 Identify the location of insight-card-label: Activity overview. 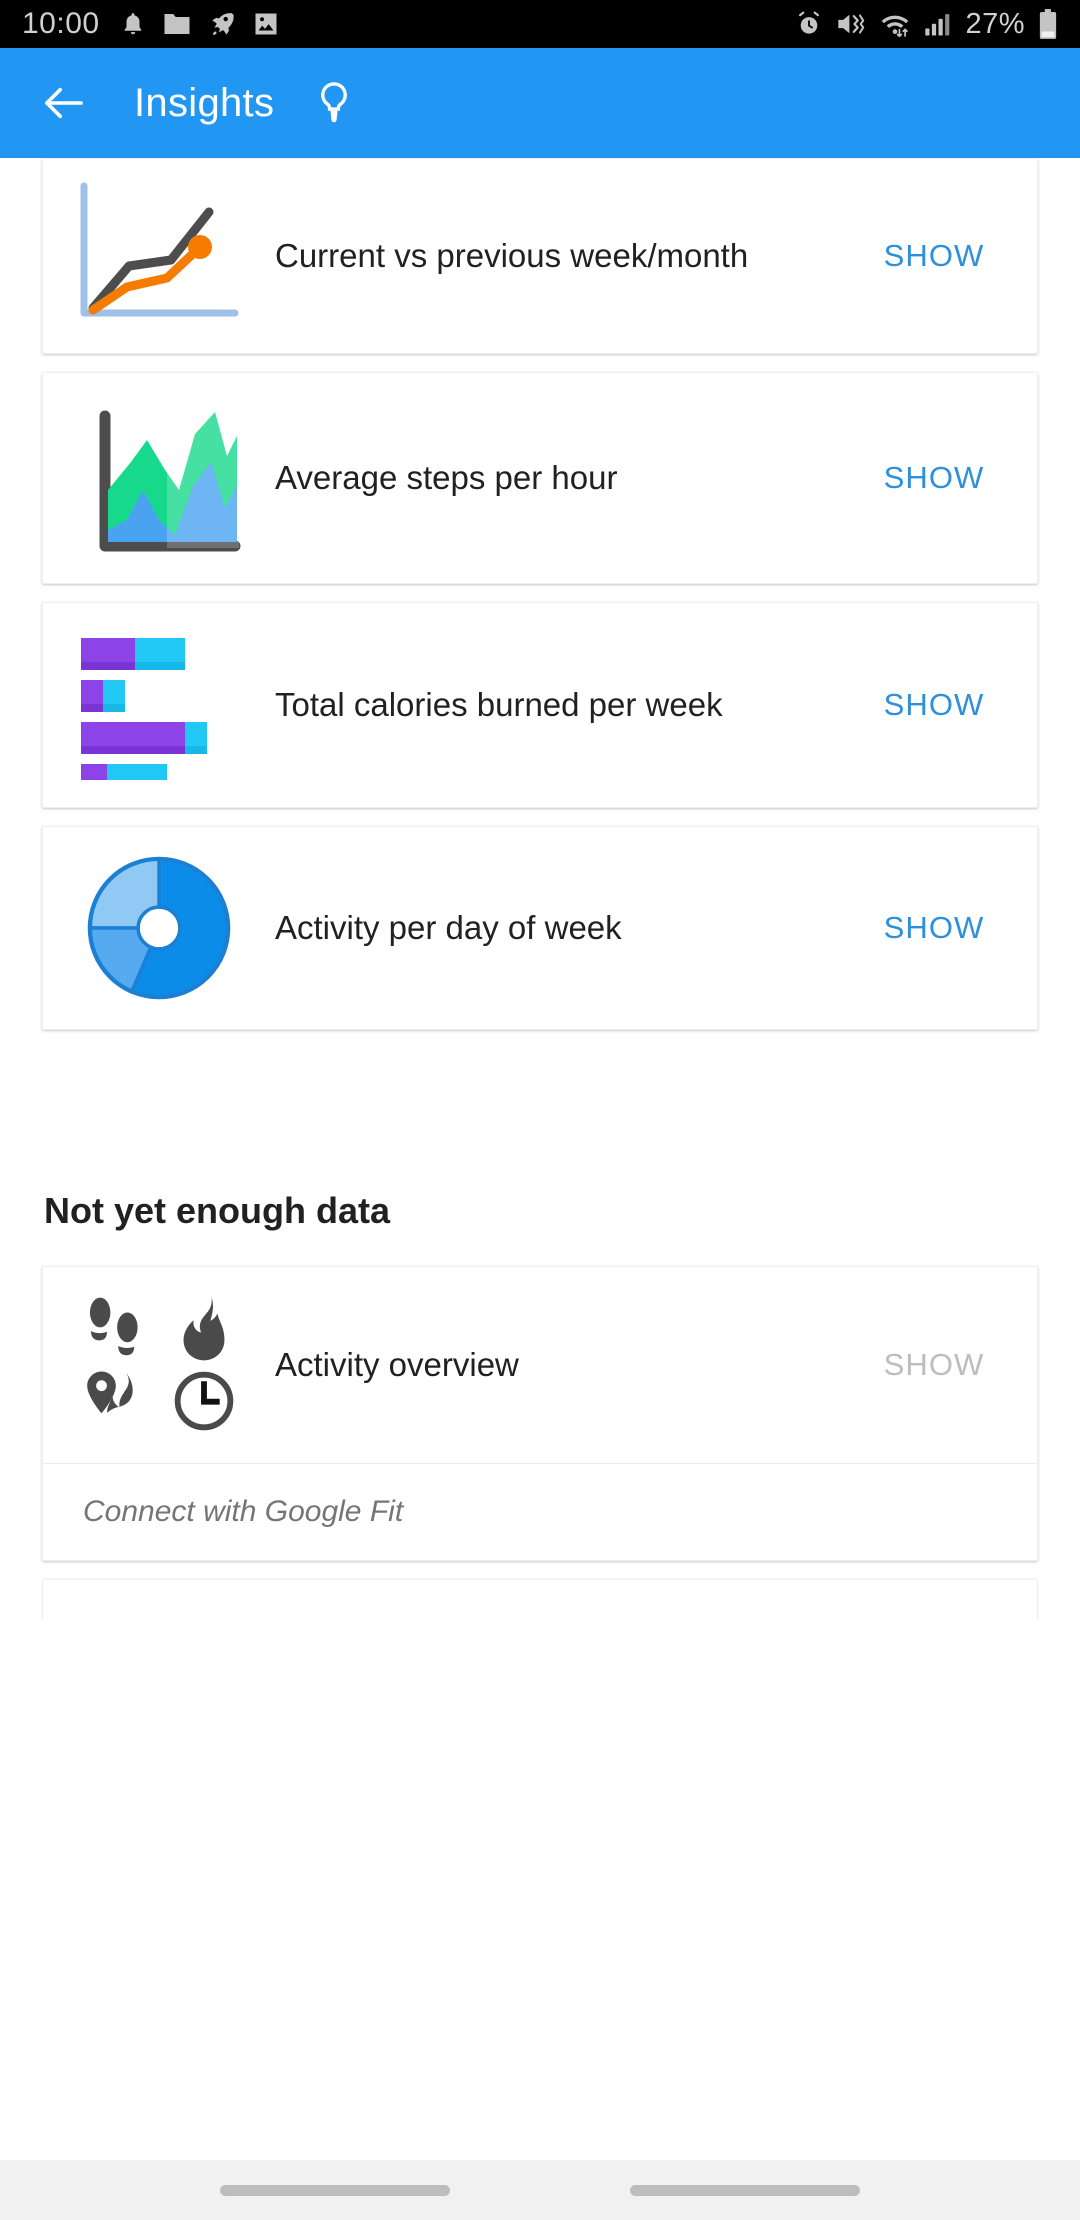
(397, 1364).